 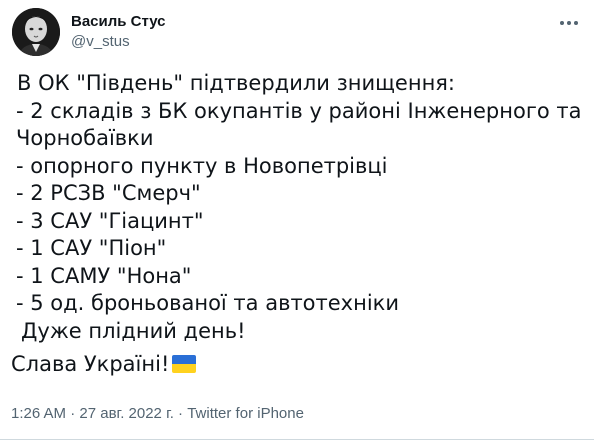 What do you see at coordinates (90, 364) in the screenshot?
I see `slava-text: Слава Україні!` at bounding box center [90, 364].